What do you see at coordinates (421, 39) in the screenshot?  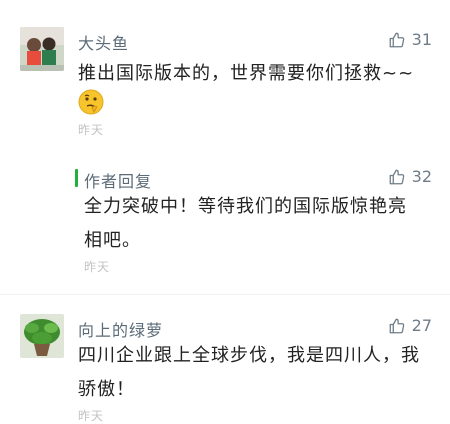 I see `like-count: 31` at bounding box center [421, 39].